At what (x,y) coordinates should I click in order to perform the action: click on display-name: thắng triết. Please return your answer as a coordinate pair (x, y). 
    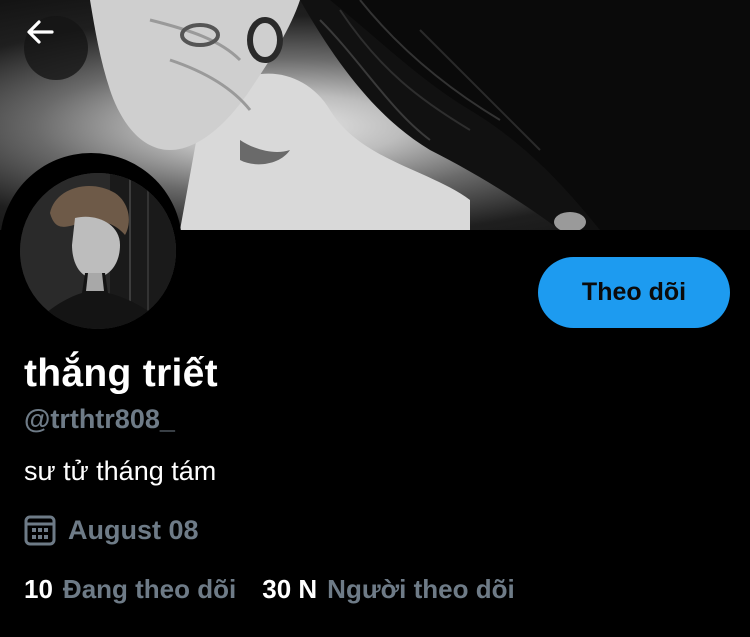
    Looking at the image, I should click on (121, 373).